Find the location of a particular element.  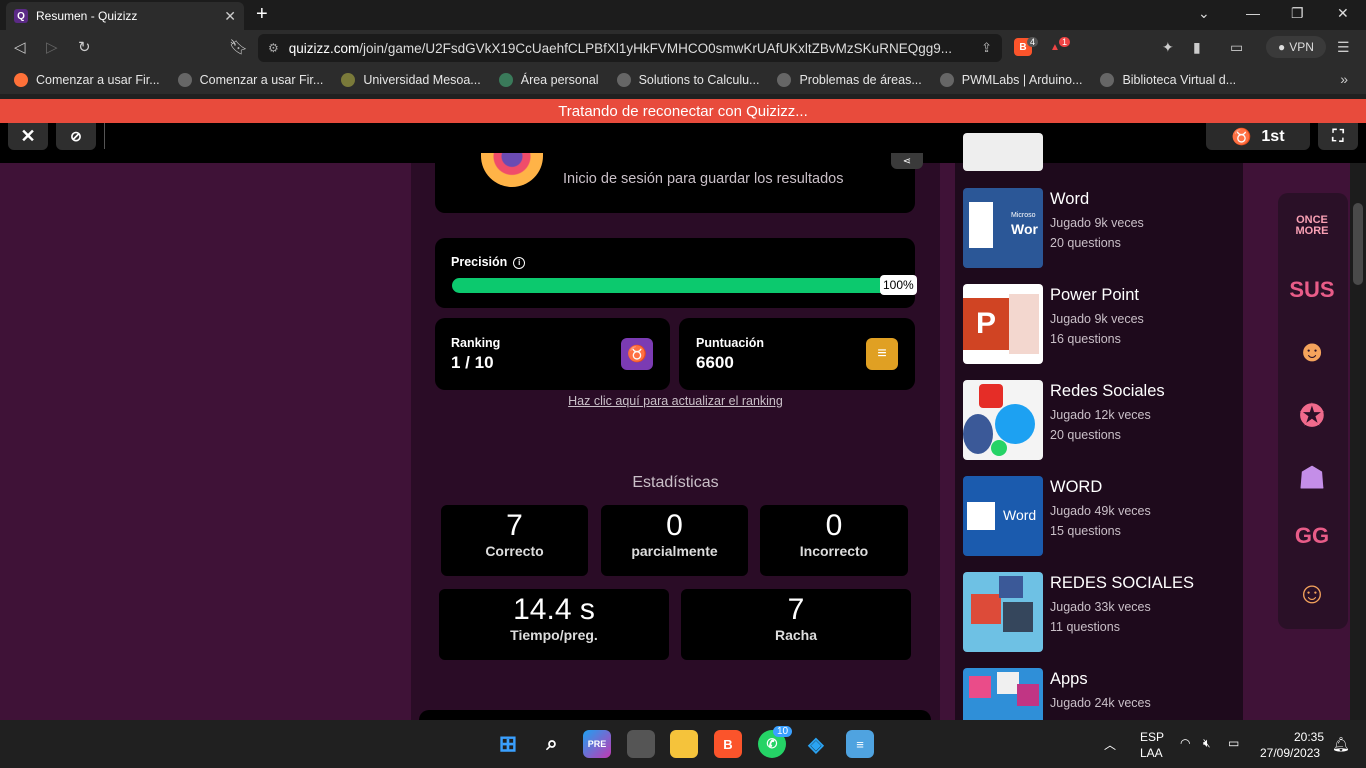

gg-sticker-icon: GG is located at coordinates (1312, 536).